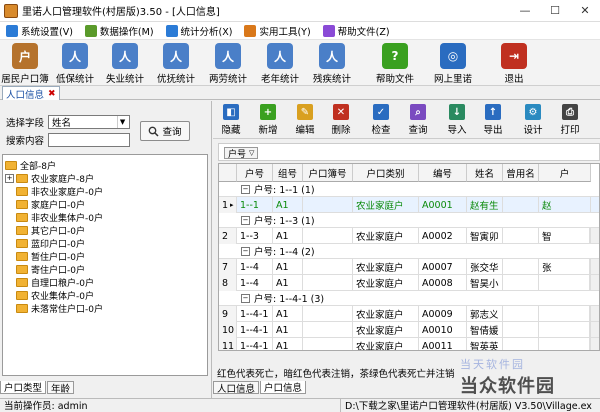 The height and width of the screenshot is (412, 600). Describe the element at coordinates (453, 63) in the screenshot. I see `toolbar-button-8: ◎ 网上里诺` at that location.